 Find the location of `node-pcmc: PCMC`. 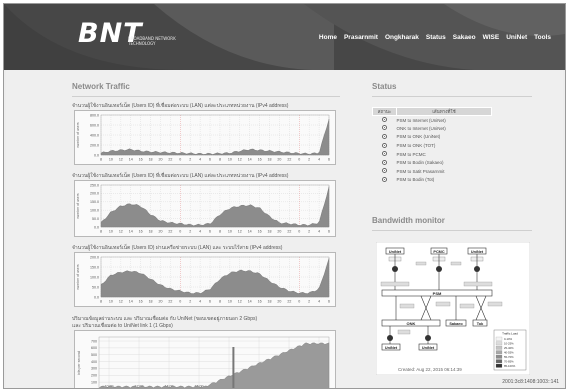

node-pcmc: PCMC is located at coordinates (438, 252).